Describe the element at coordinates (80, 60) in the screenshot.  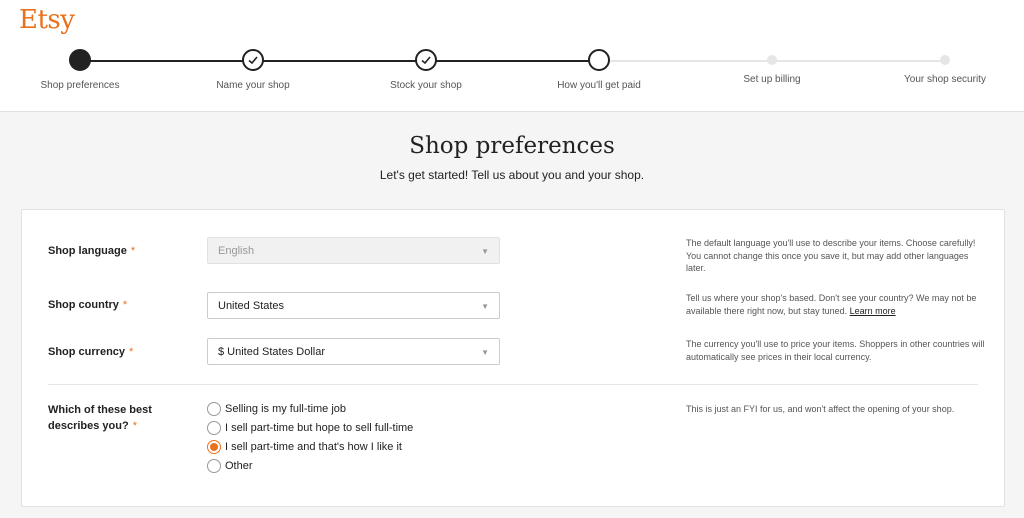
I see `current-step-icon` at that location.